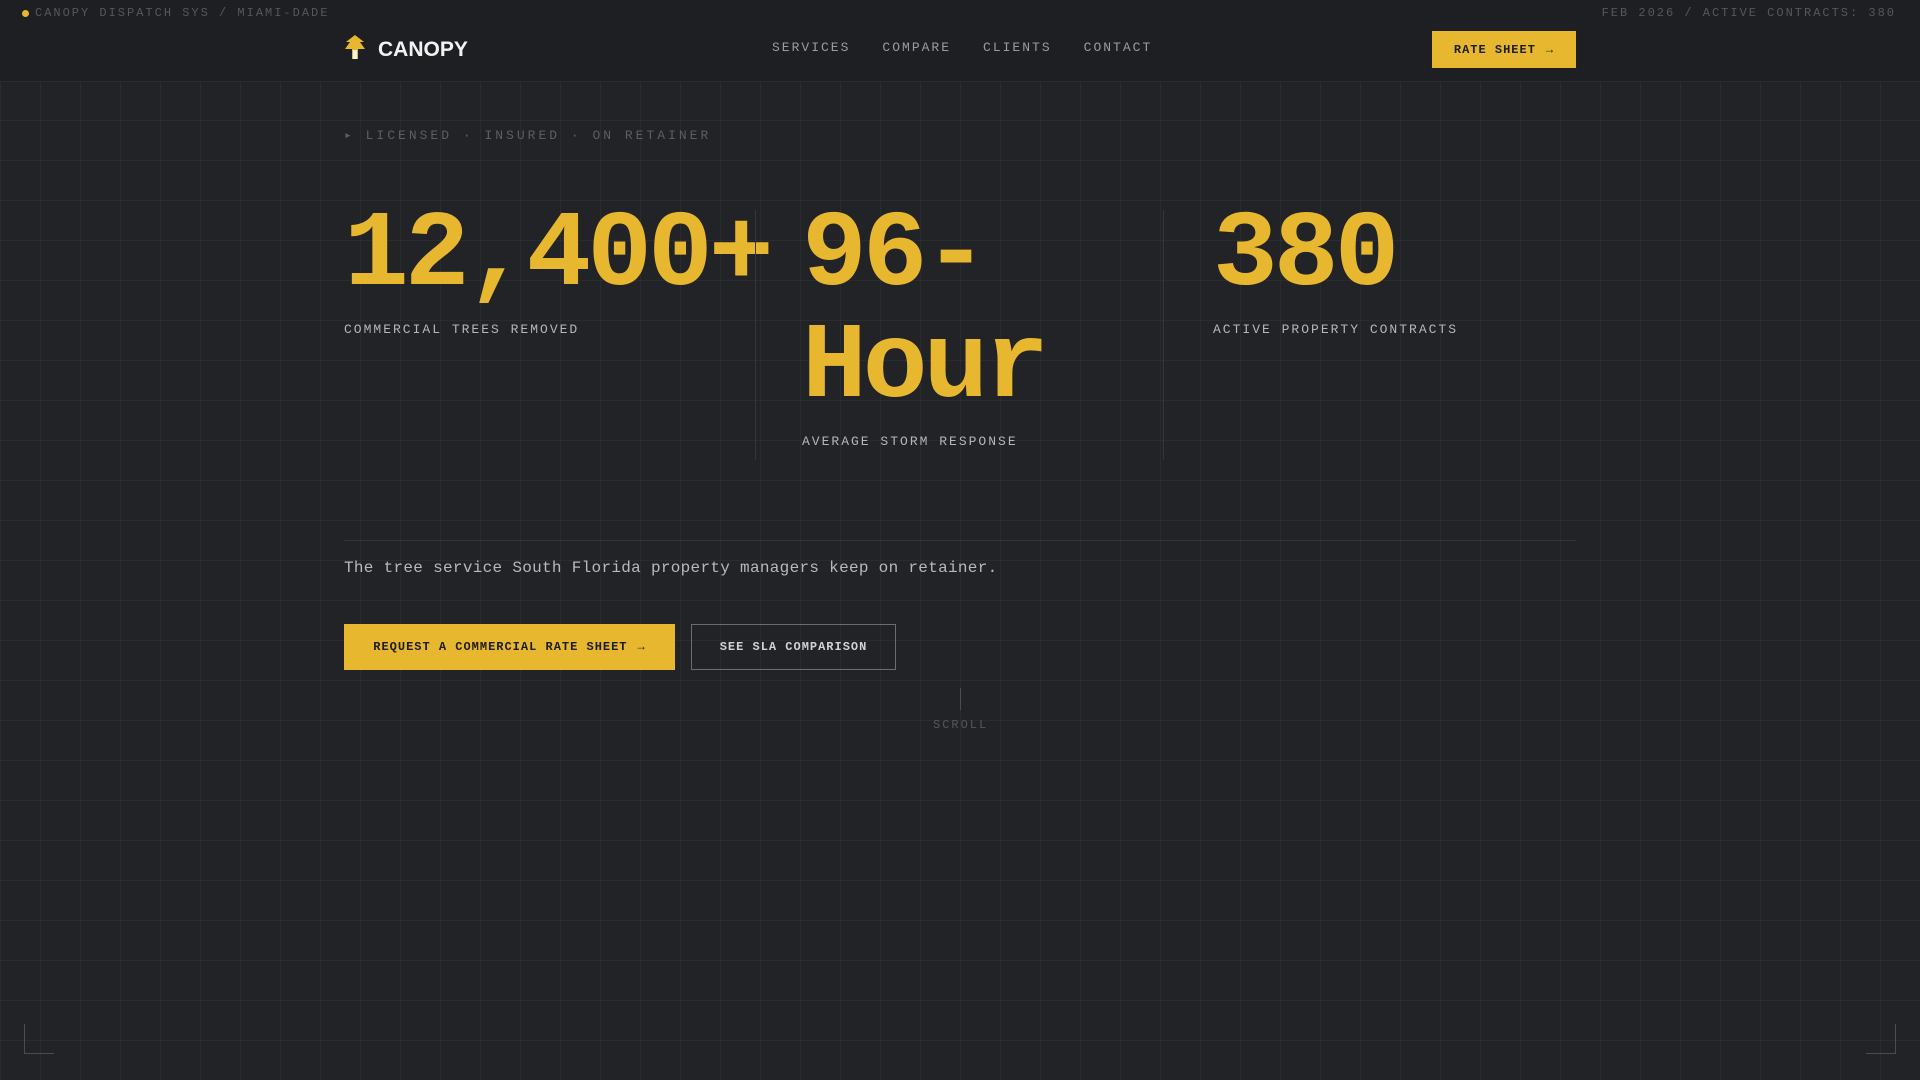  I want to click on brand-logo: CANOPY, so click(406, 50).